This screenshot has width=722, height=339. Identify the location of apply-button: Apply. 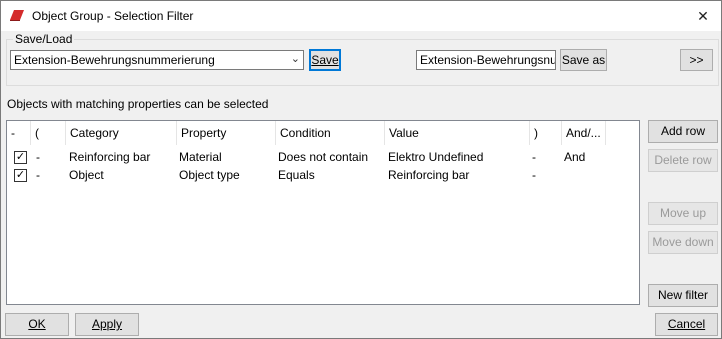
(107, 324).